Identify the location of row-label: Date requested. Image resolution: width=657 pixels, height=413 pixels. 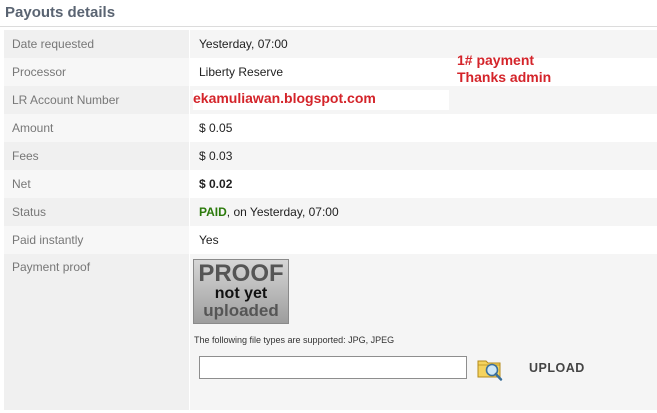
(97, 44).